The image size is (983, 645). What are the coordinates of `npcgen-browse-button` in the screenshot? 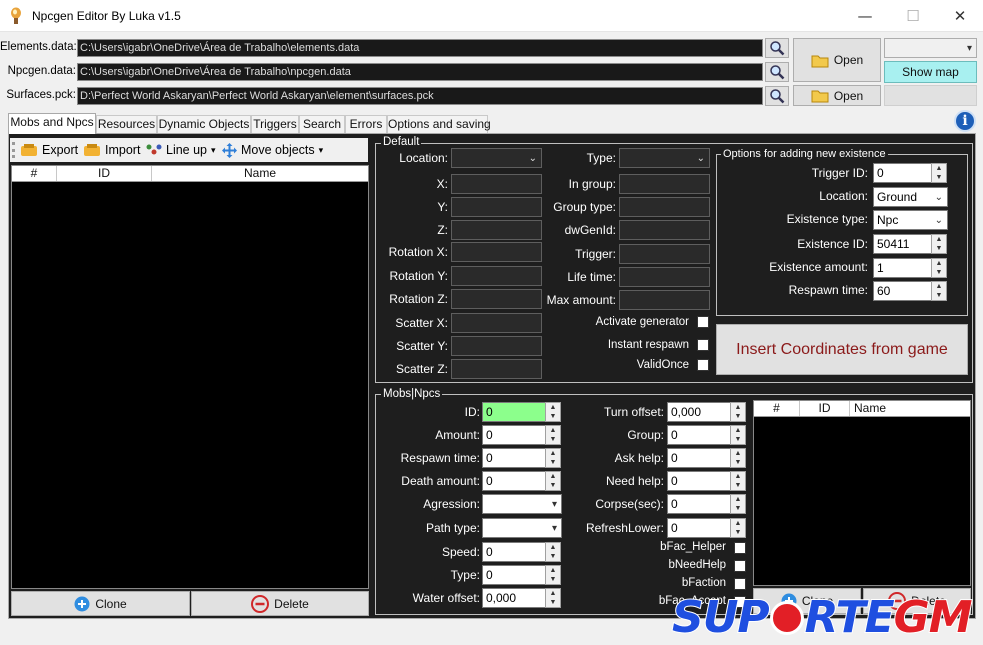 It's located at (777, 72).